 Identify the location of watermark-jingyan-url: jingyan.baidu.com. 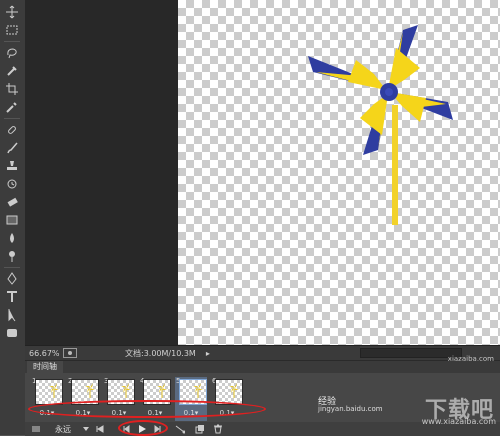
(350, 409).